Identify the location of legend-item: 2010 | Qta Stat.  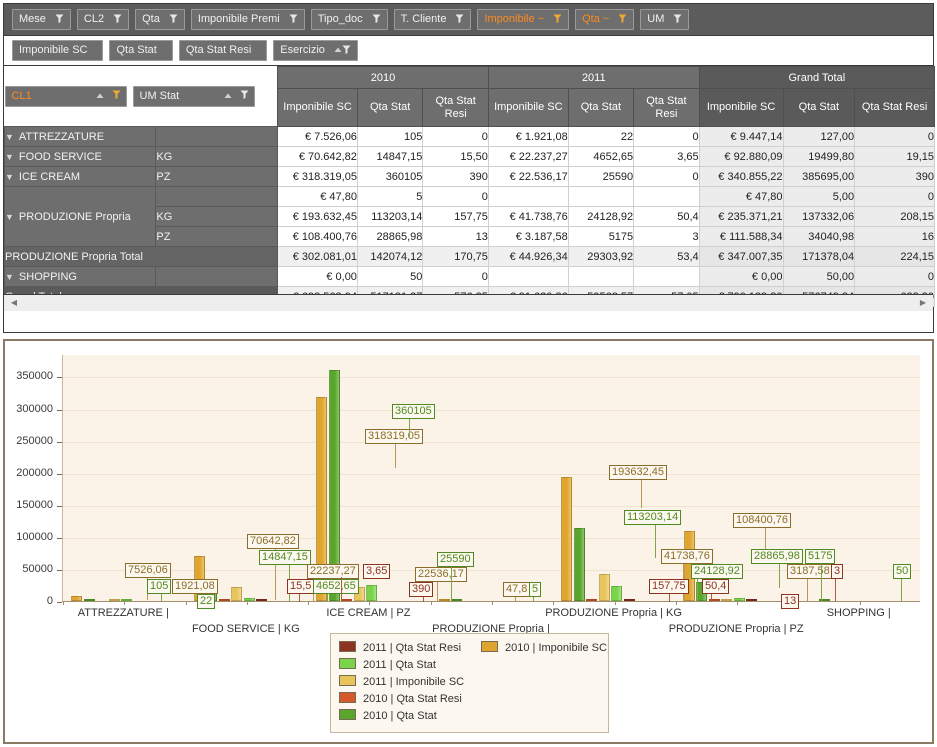
(469, 716).